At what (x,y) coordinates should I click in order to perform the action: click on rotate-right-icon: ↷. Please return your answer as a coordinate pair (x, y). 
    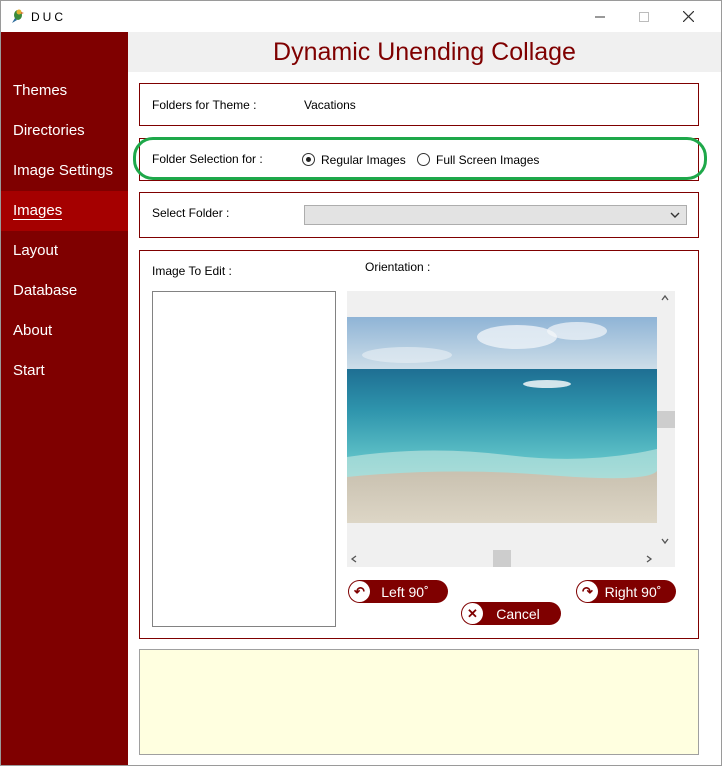
    Looking at the image, I should click on (587, 591).